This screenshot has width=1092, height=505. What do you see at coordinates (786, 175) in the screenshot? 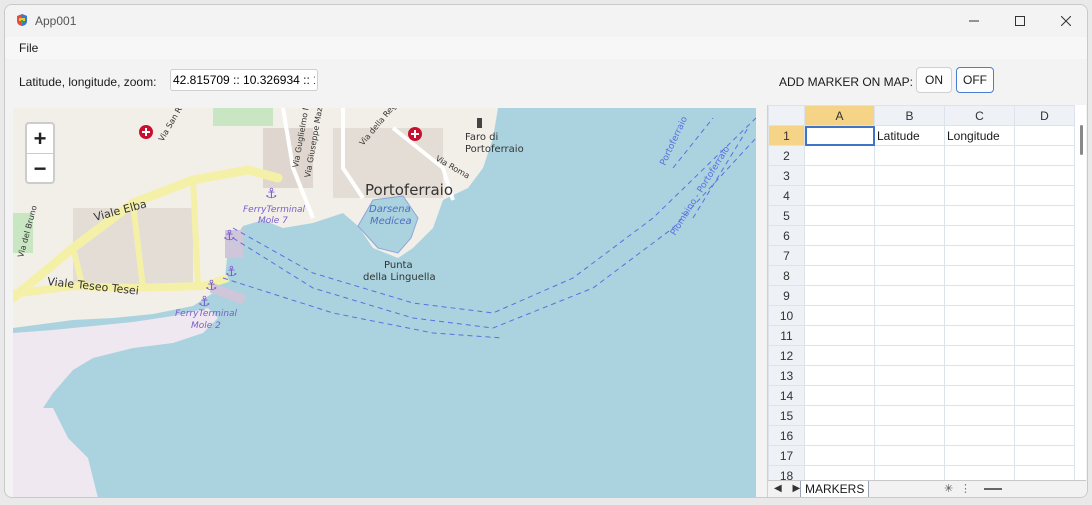
I see `row-header: 3` at bounding box center [786, 175].